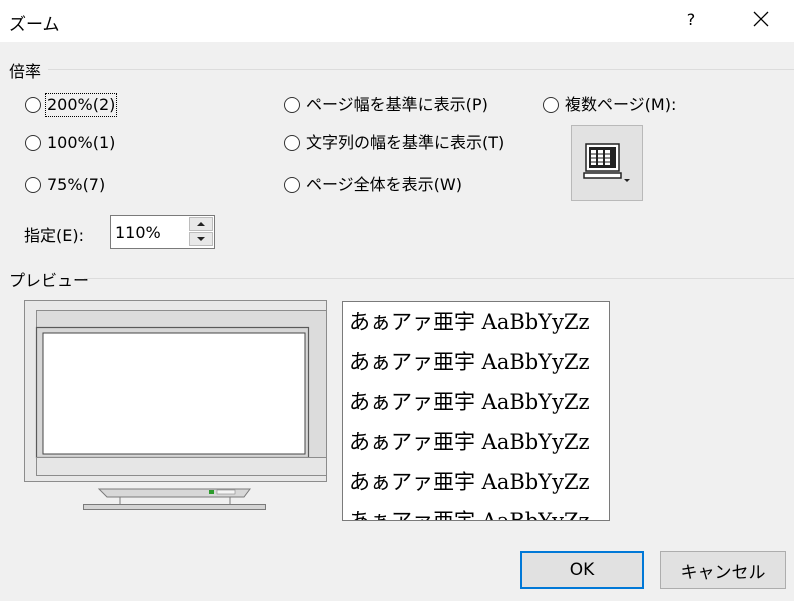 The height and width of the screenshot is (601, 794). Describe the element at coordinates (621, 104) in the screenshot. I see `radio-multiple-pages-label: 複数ページ(M):` at that location.